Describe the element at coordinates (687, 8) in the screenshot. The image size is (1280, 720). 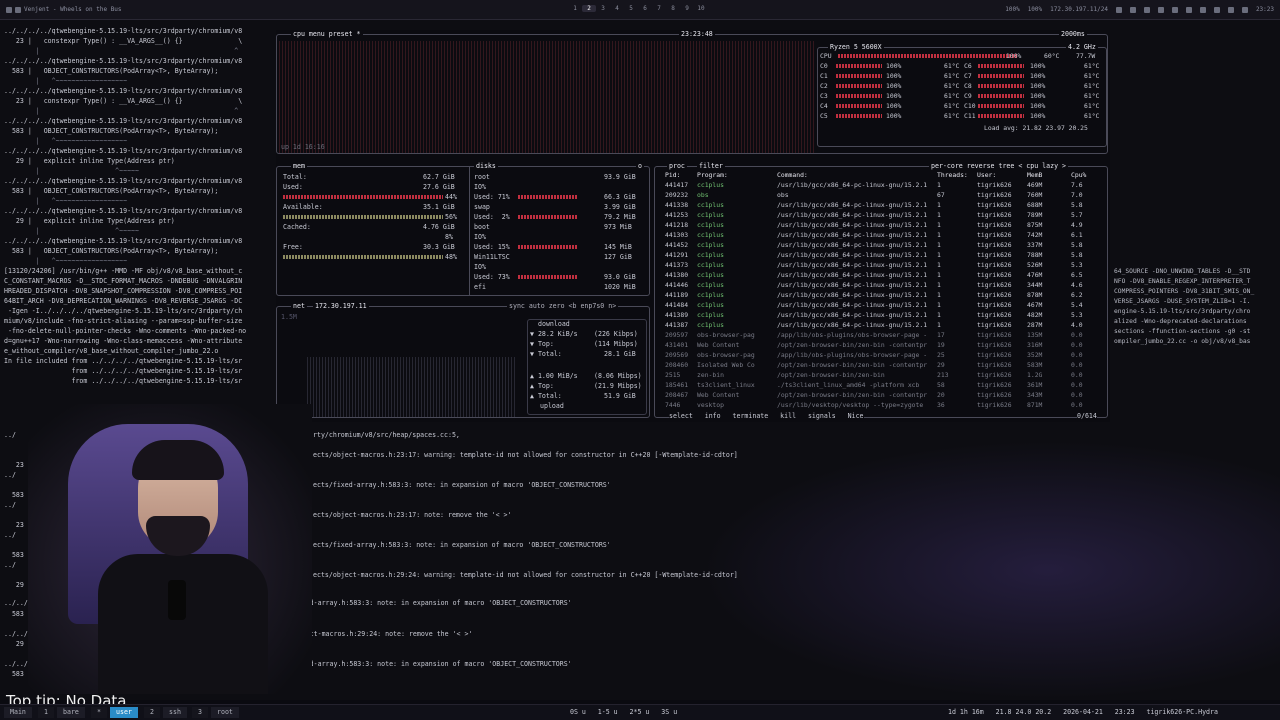
I see `workspace-9: 9` at that location.